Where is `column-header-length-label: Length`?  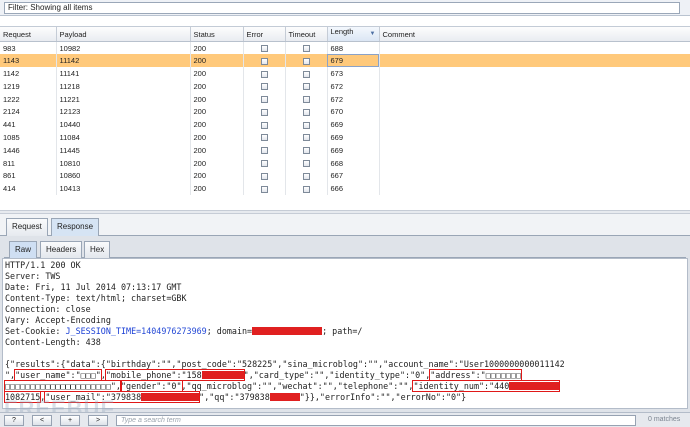
column-header-length-label: Length is located at coordinates (342, 31).